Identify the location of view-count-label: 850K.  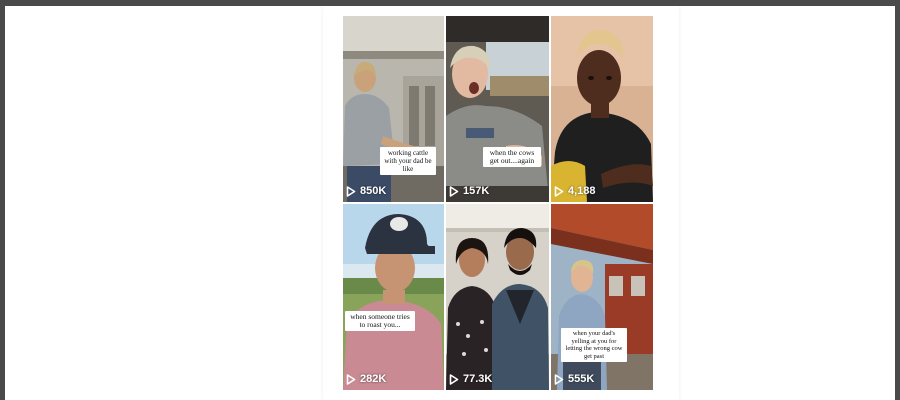
(373, 191).